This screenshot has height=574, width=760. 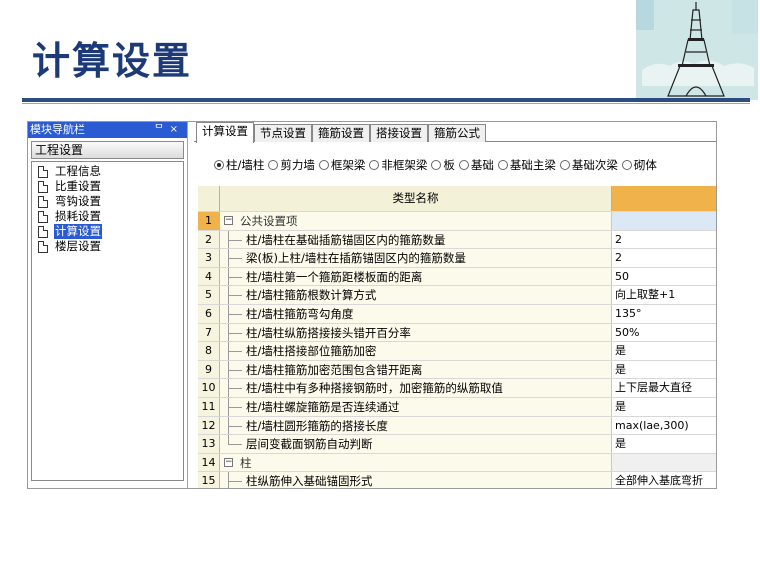 What do you see at coordinates (209, 198) in the screenshot?
I see `header-row-number` at bounding box center [209, 198].